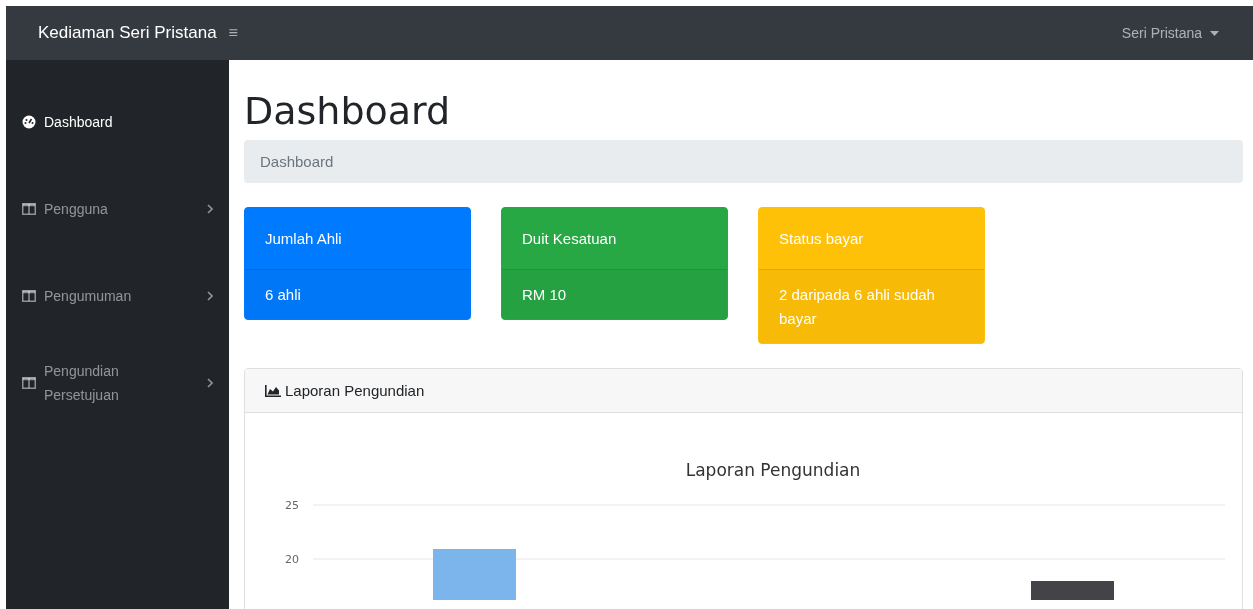 The image size is (1253, 609). I want to click on card-title: Status bayar, so click(871, 239).